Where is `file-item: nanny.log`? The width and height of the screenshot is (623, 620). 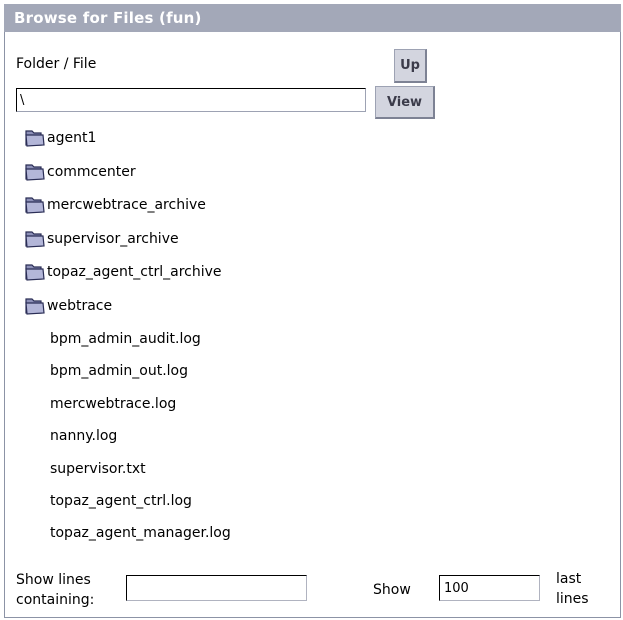
file-item: nanny.log is located at coordinates (83, 436).